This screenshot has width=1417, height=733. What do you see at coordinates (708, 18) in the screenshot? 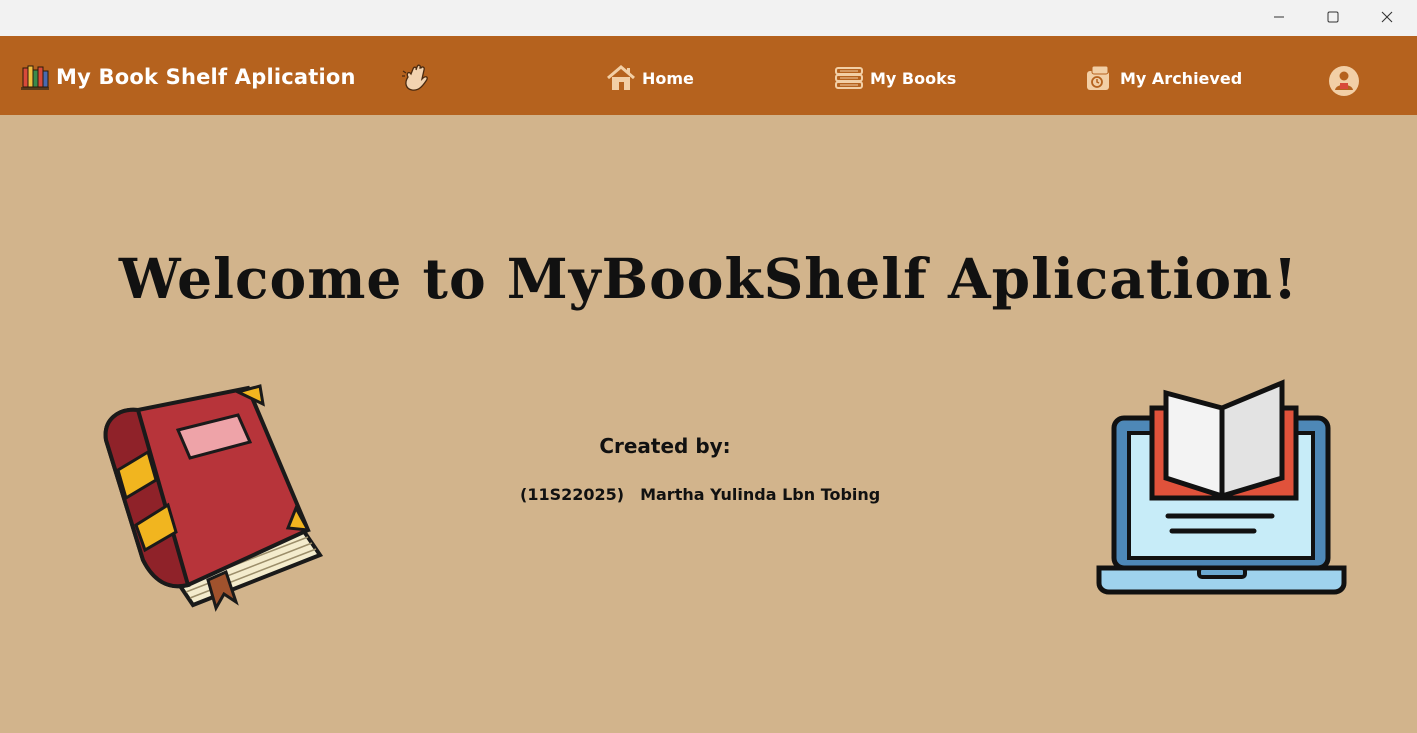
I see `window-titlebar` at bounding box center [708, 18].